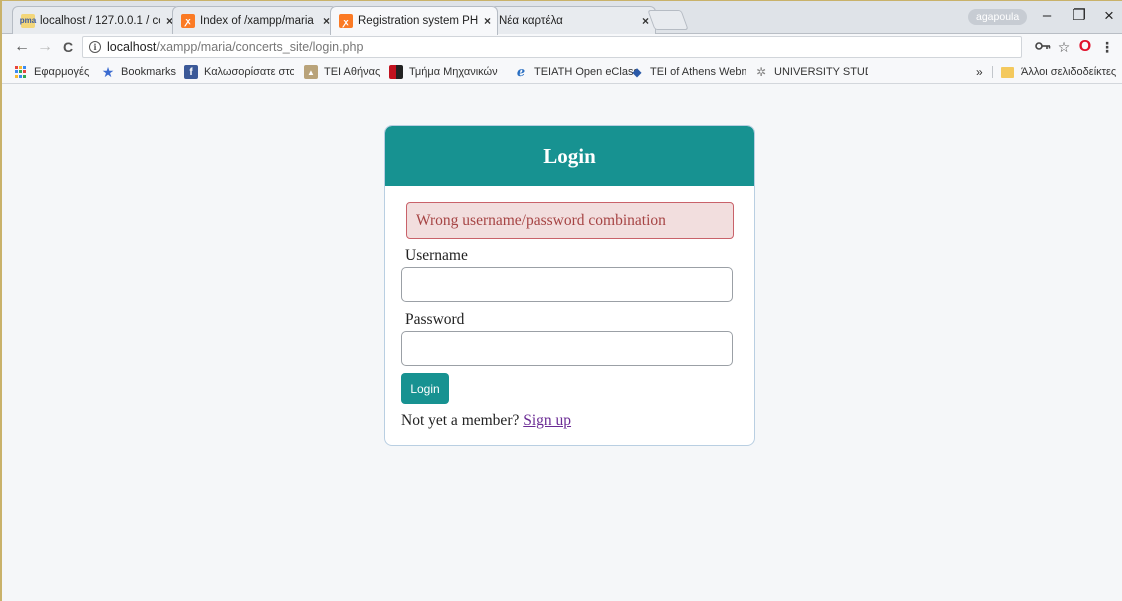  Describe the element at coordinates (1064, 47) in the screenshot. I see `bookmark-star-icon: ☆` at that location.